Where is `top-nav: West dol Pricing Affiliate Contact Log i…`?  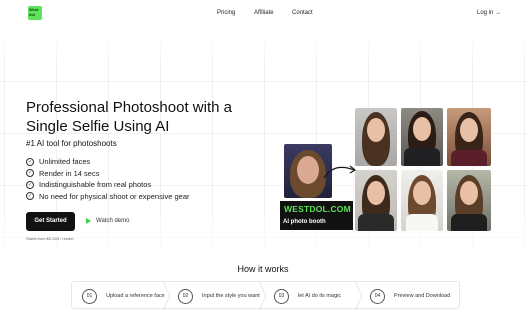 top-nav: West dol Pricing Affiliate Contact Log i… is located at coordinates (263, 13).